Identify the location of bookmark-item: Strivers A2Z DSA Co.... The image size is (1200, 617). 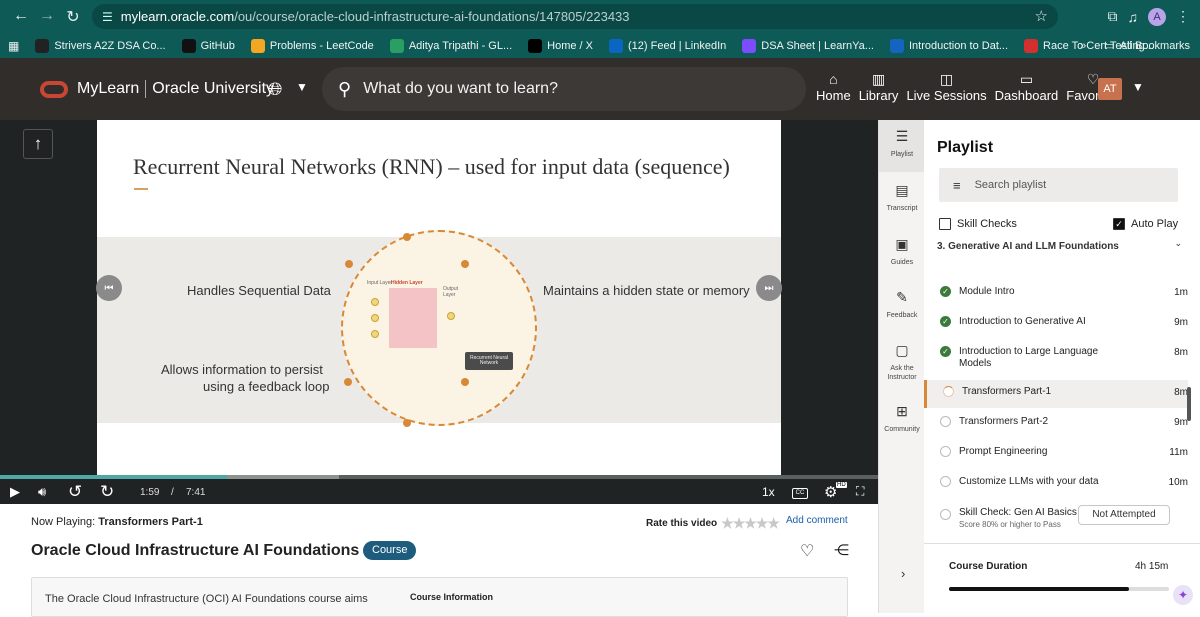
(100, 46).